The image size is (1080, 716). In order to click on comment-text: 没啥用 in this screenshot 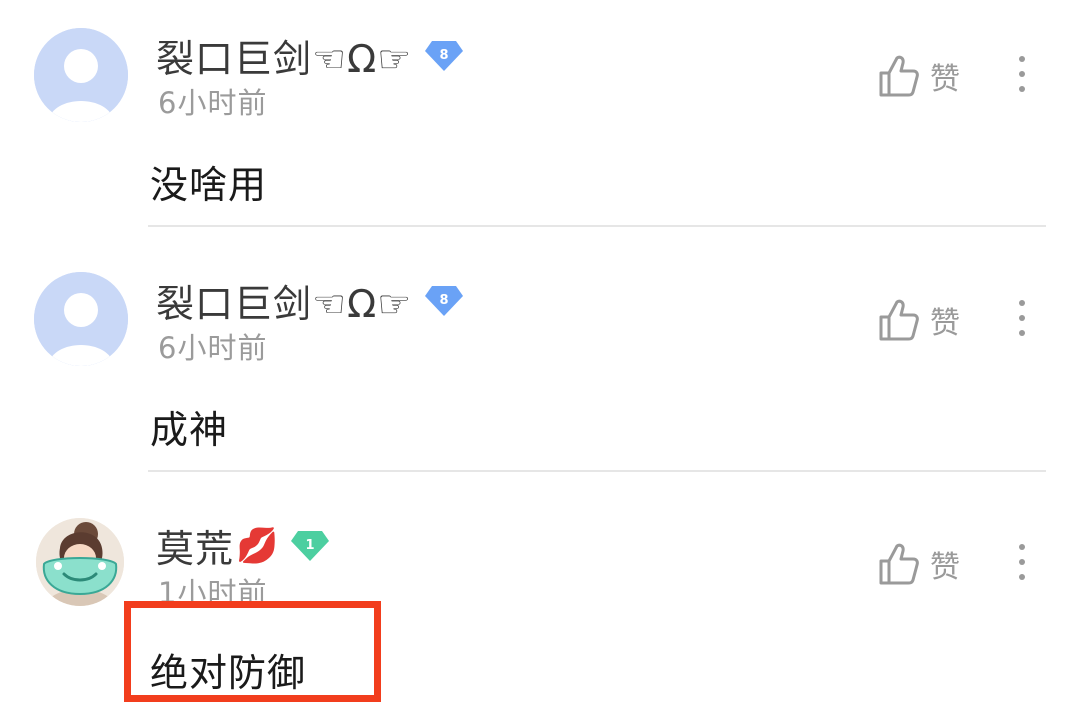, I will do `click(209, 185)`.